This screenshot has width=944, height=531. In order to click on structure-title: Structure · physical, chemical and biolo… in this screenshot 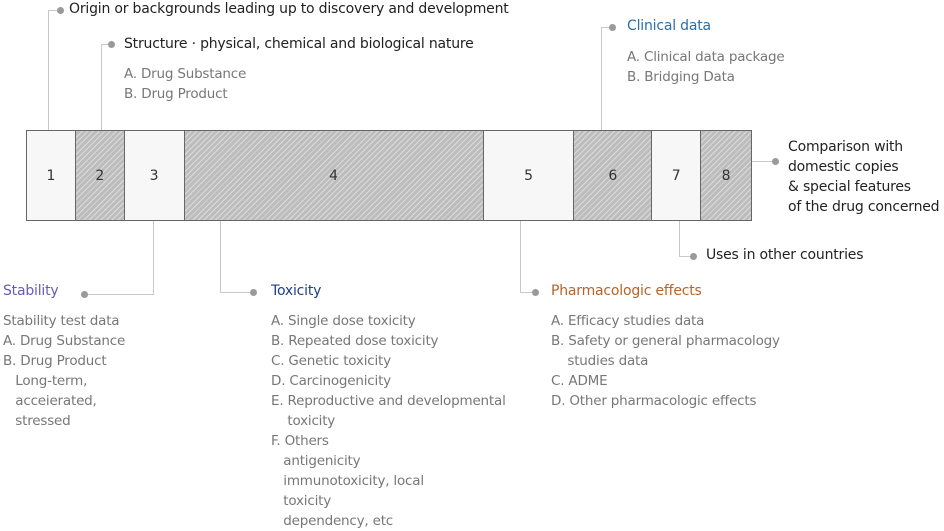, I will do `click(299, 44)`.